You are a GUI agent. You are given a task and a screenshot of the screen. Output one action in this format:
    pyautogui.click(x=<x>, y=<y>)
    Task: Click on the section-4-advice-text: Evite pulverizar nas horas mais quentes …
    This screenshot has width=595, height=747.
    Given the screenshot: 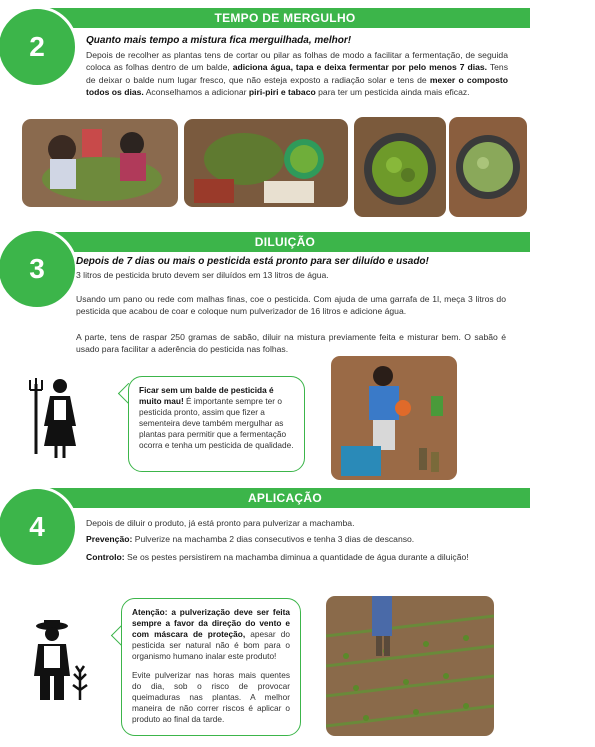 What is the action you would take?
    pyautogui.click(x=211, y=697)
    